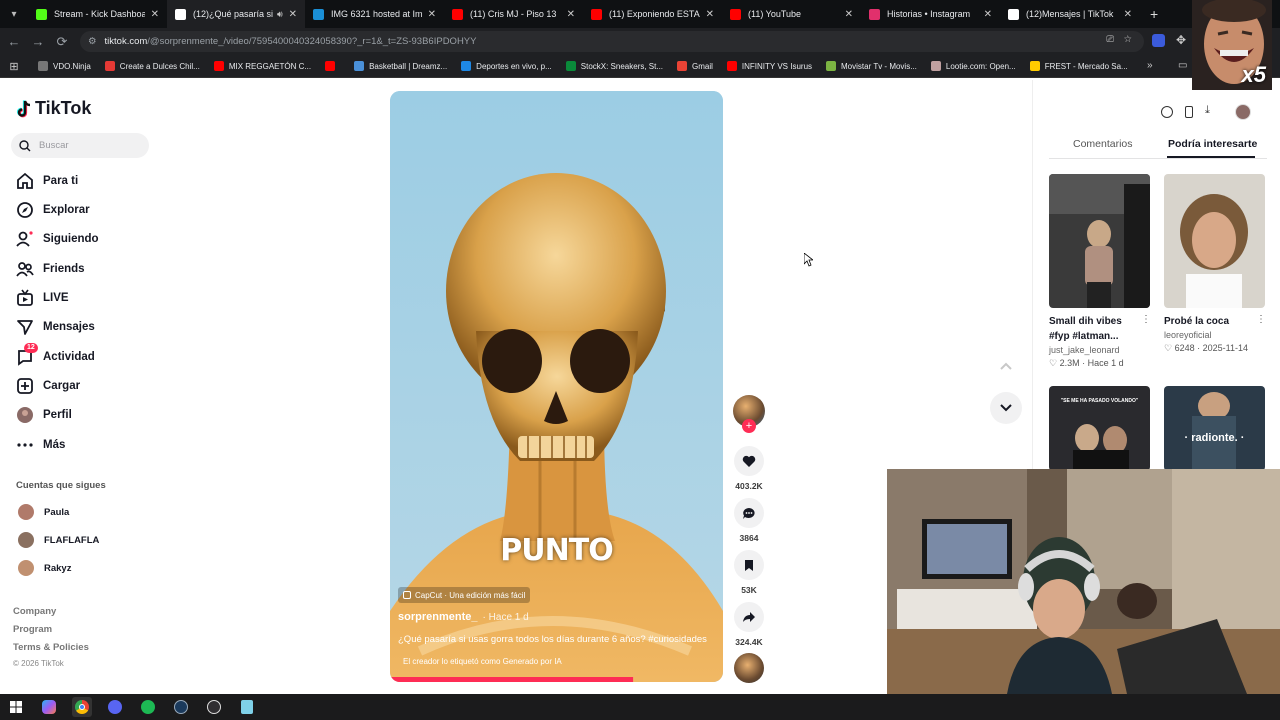  Describe the element at coordinates (1189, 112) in the screenshot. I see `device-icon` at that location.